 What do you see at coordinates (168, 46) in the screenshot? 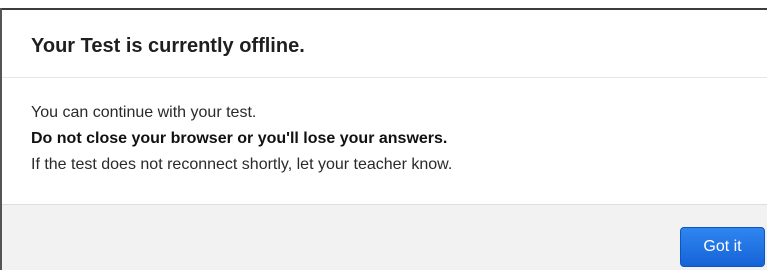
I see `dialog-title: Your Test is currently offline.` at bounding box center [168, 46].